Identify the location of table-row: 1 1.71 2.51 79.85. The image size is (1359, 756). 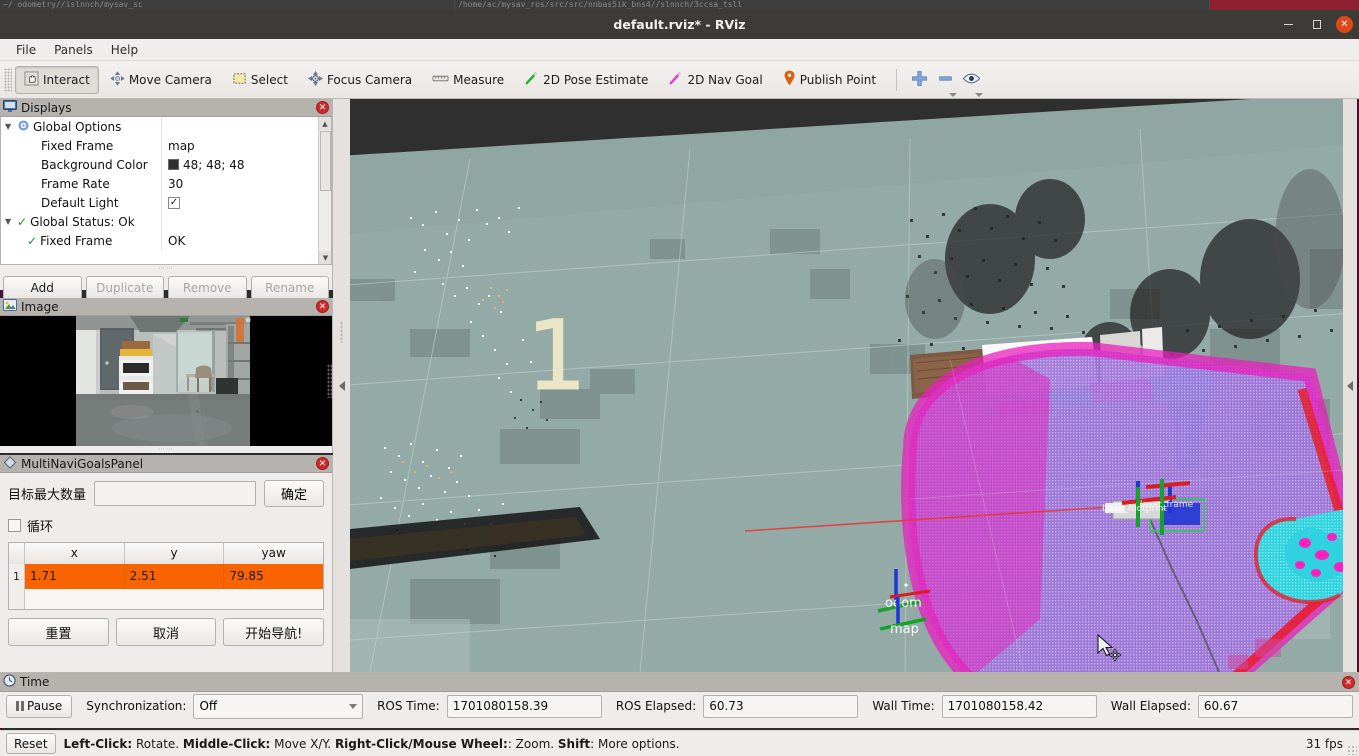
(166, 576).